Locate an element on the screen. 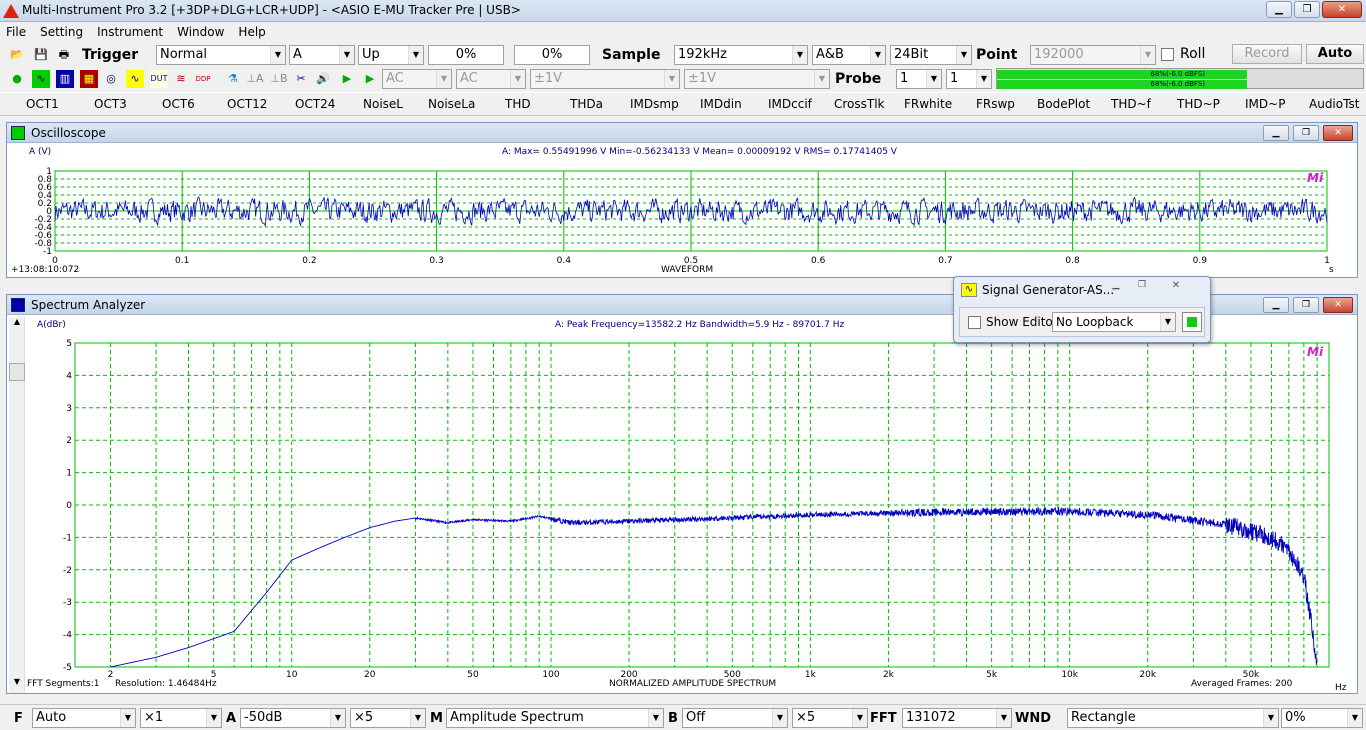  overlap-select: 0% is located at coordinates (1322, 718).